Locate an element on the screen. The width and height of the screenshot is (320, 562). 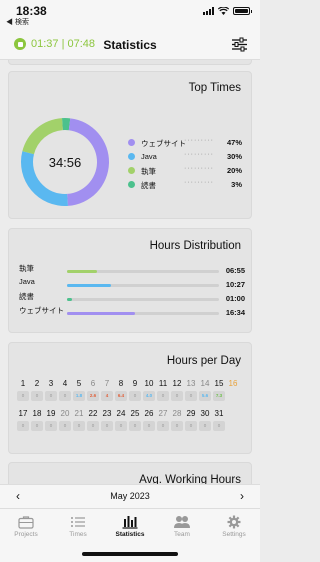
legend-percent: 3% is located at coordinates (236, 184).